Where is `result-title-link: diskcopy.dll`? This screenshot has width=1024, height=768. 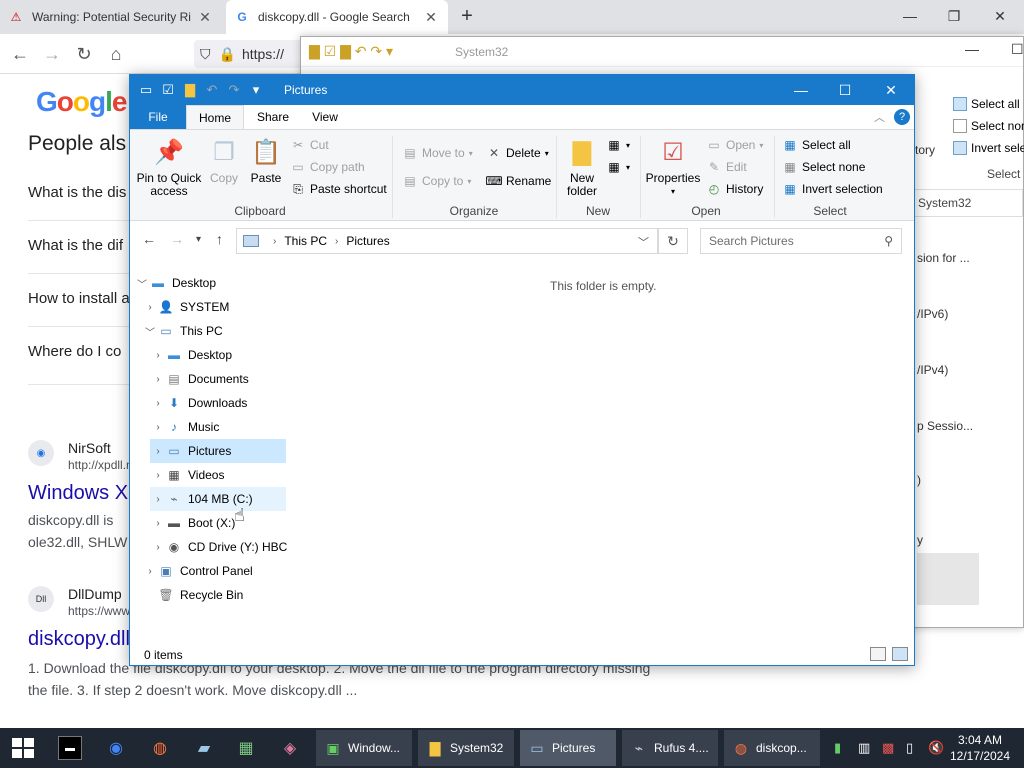 result-title-link: diskcopy.dll is located at coordinates (79, 639).